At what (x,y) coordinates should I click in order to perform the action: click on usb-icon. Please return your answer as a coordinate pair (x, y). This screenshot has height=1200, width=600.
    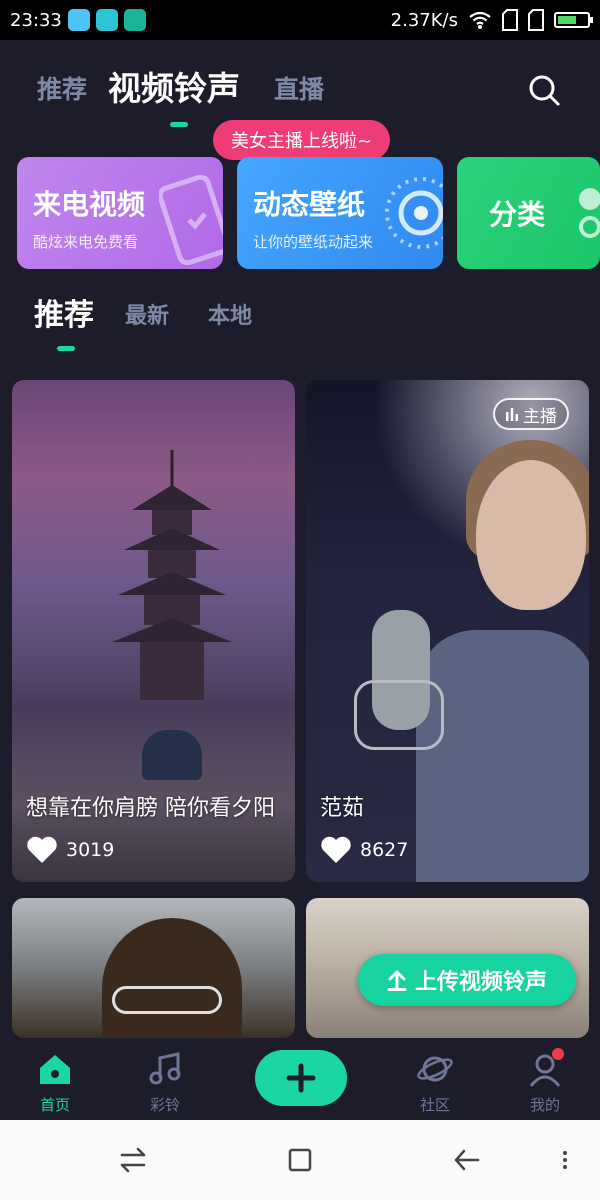
    Looking at the image, I should click on (134, 20).